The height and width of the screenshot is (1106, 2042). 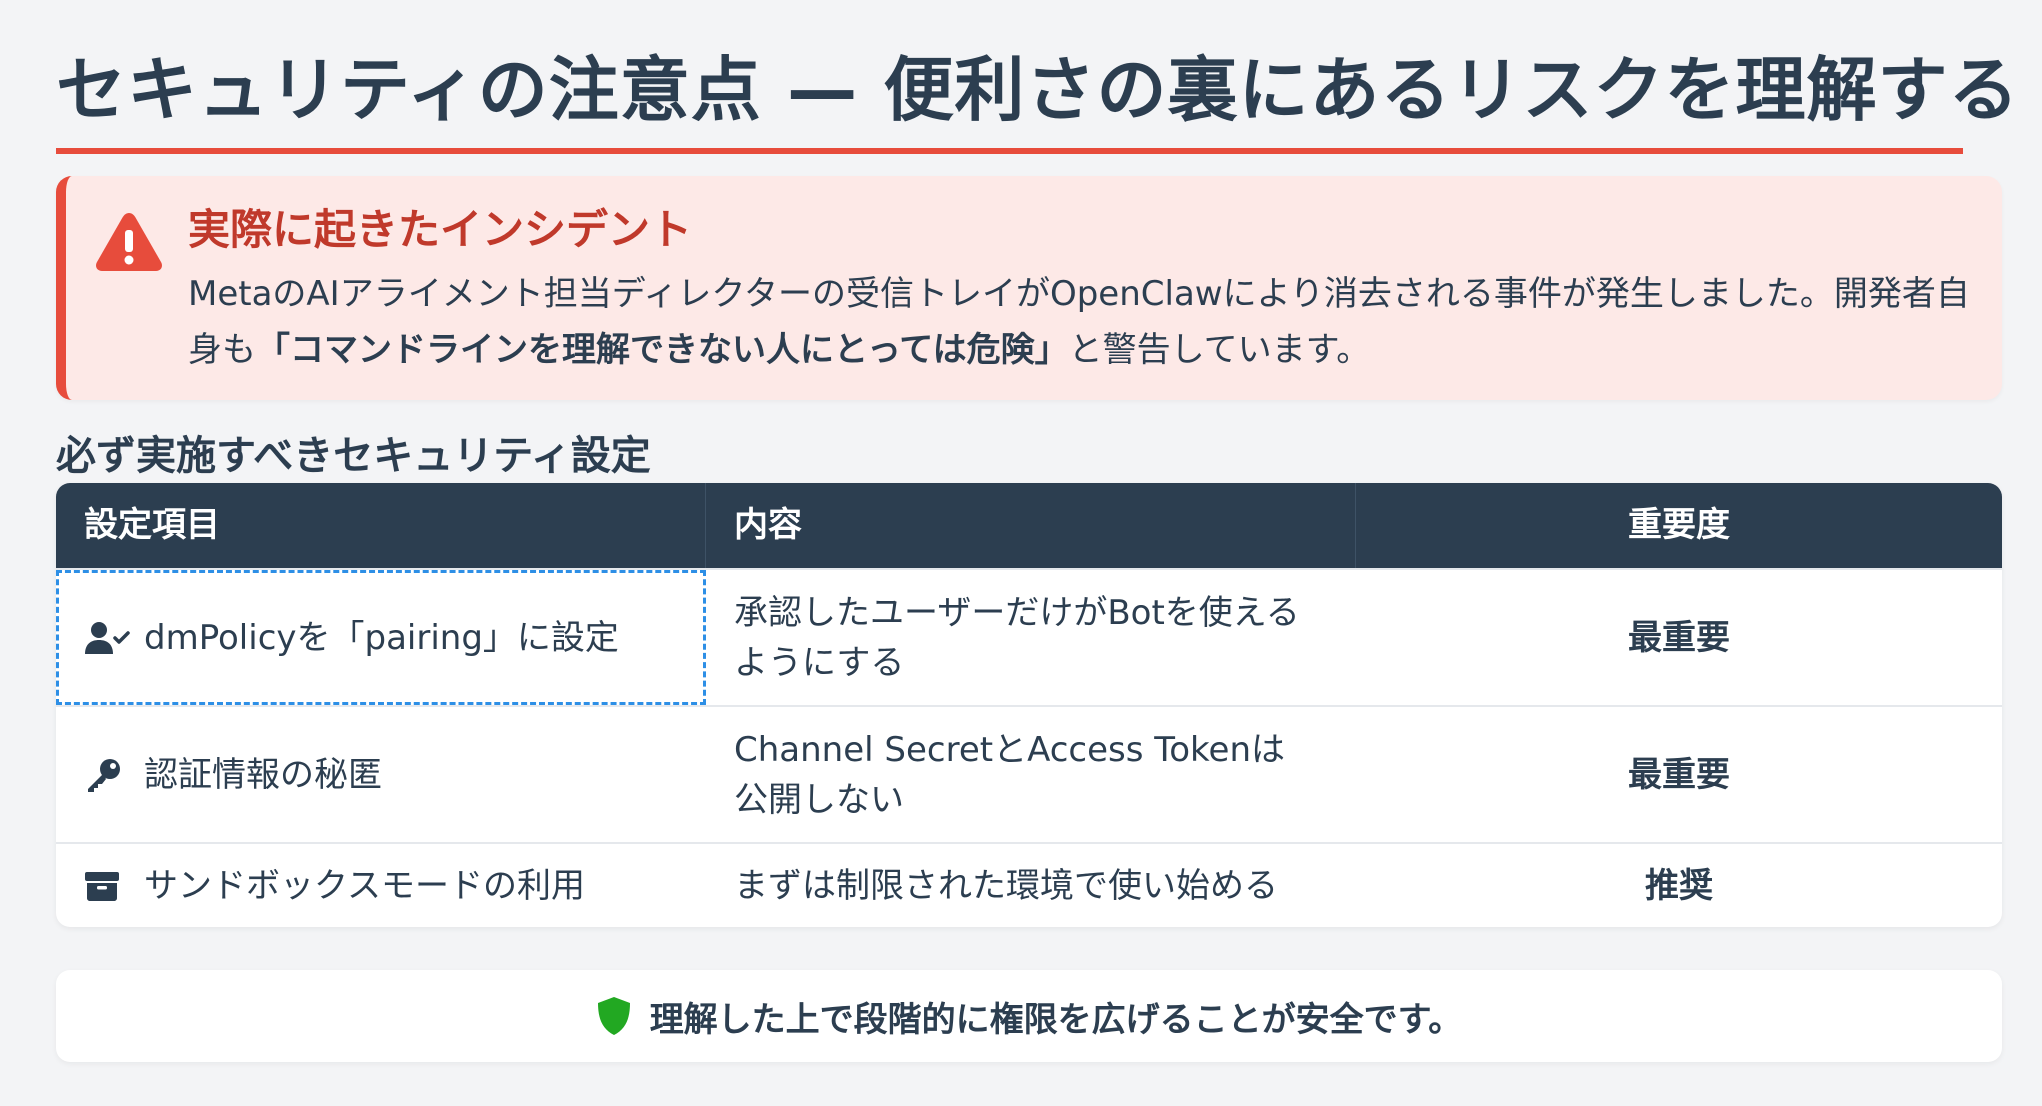 What do you see at coordinates (263, 774) in the screenshot?
I see `setting-name: 認証情報の秘匿` at bounding box center [263, 774].